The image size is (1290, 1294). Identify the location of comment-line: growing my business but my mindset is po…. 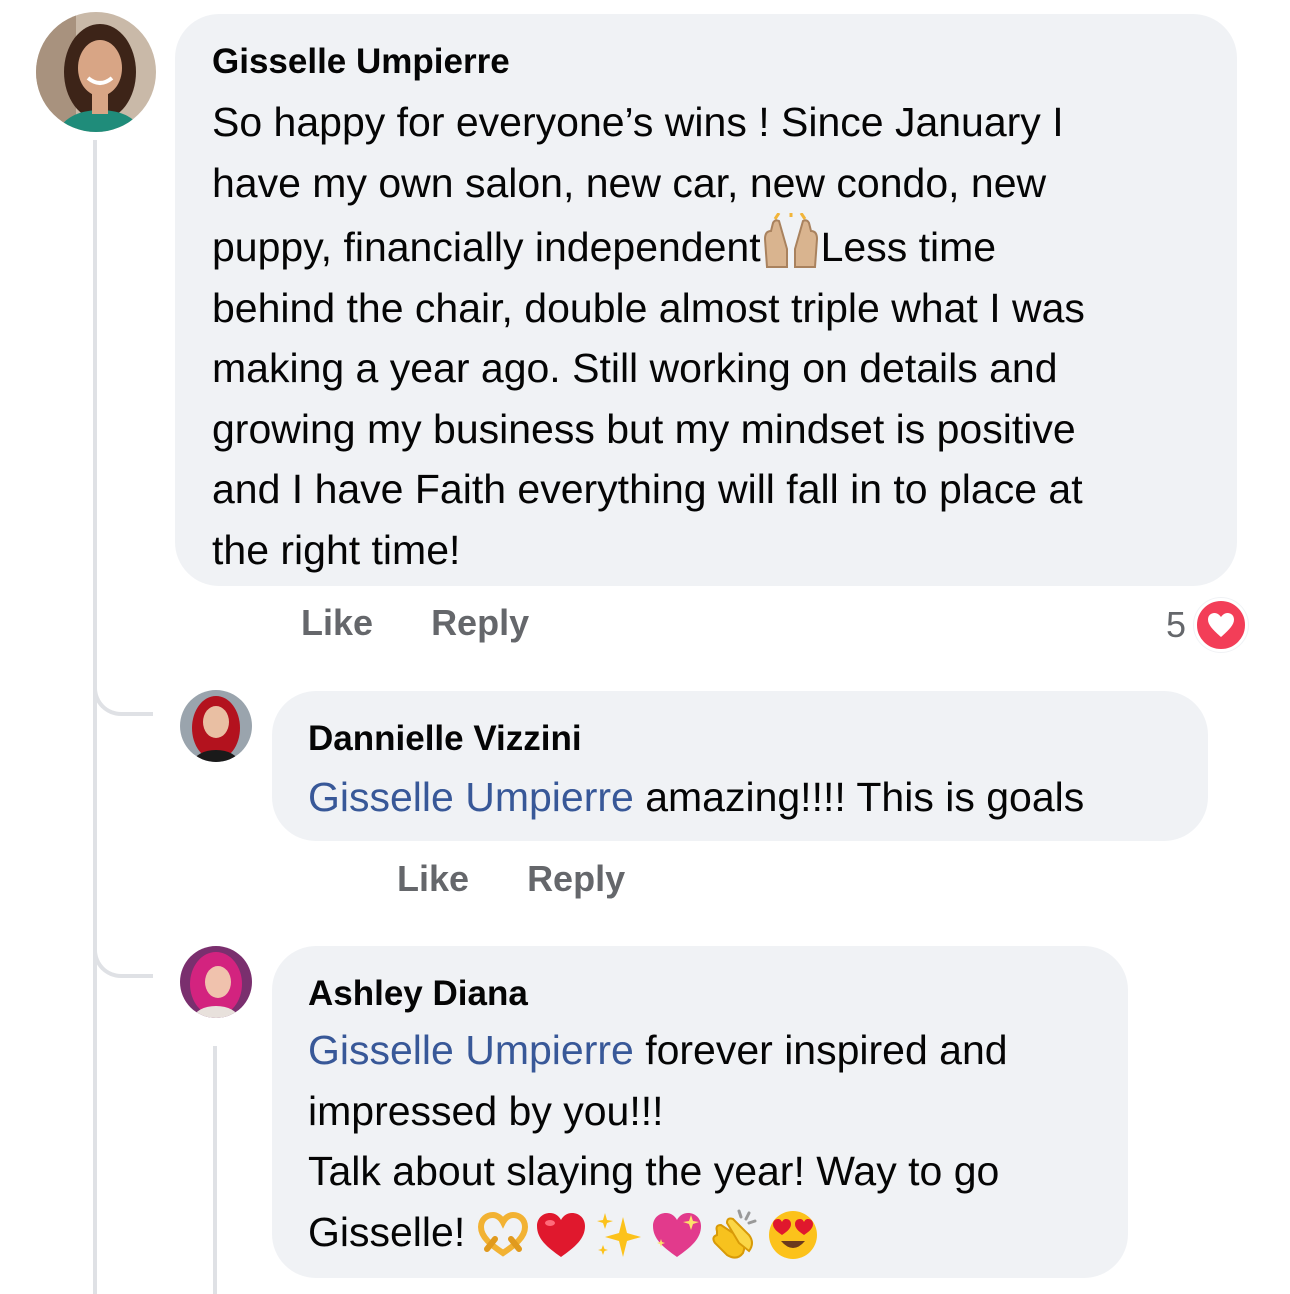
(644, 428).